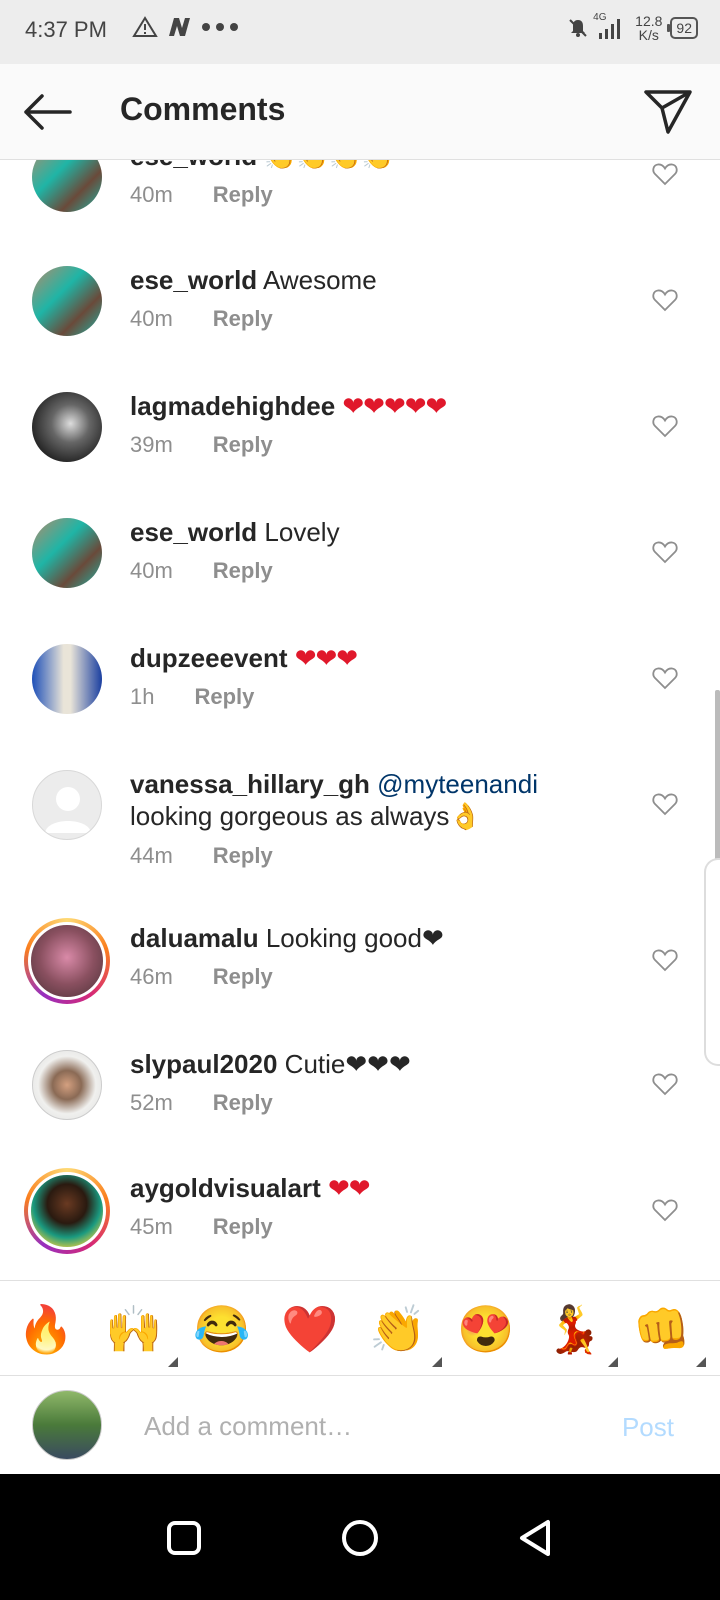 The width and height of the screenshot is (720, 1600). I want to click on own-avatar, so click(67, 1425).